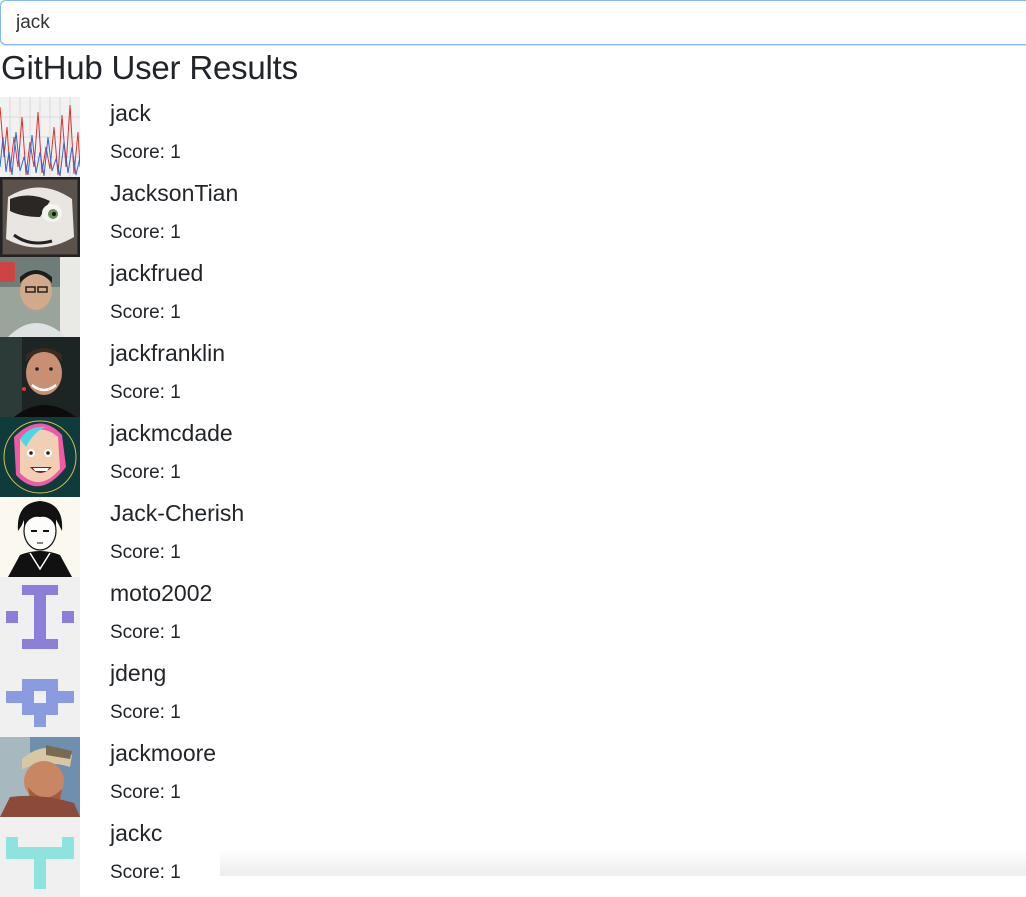  Describe the element at coordinates (138, 673) in the screenshot. I see `user-login: jdeng` at that location.